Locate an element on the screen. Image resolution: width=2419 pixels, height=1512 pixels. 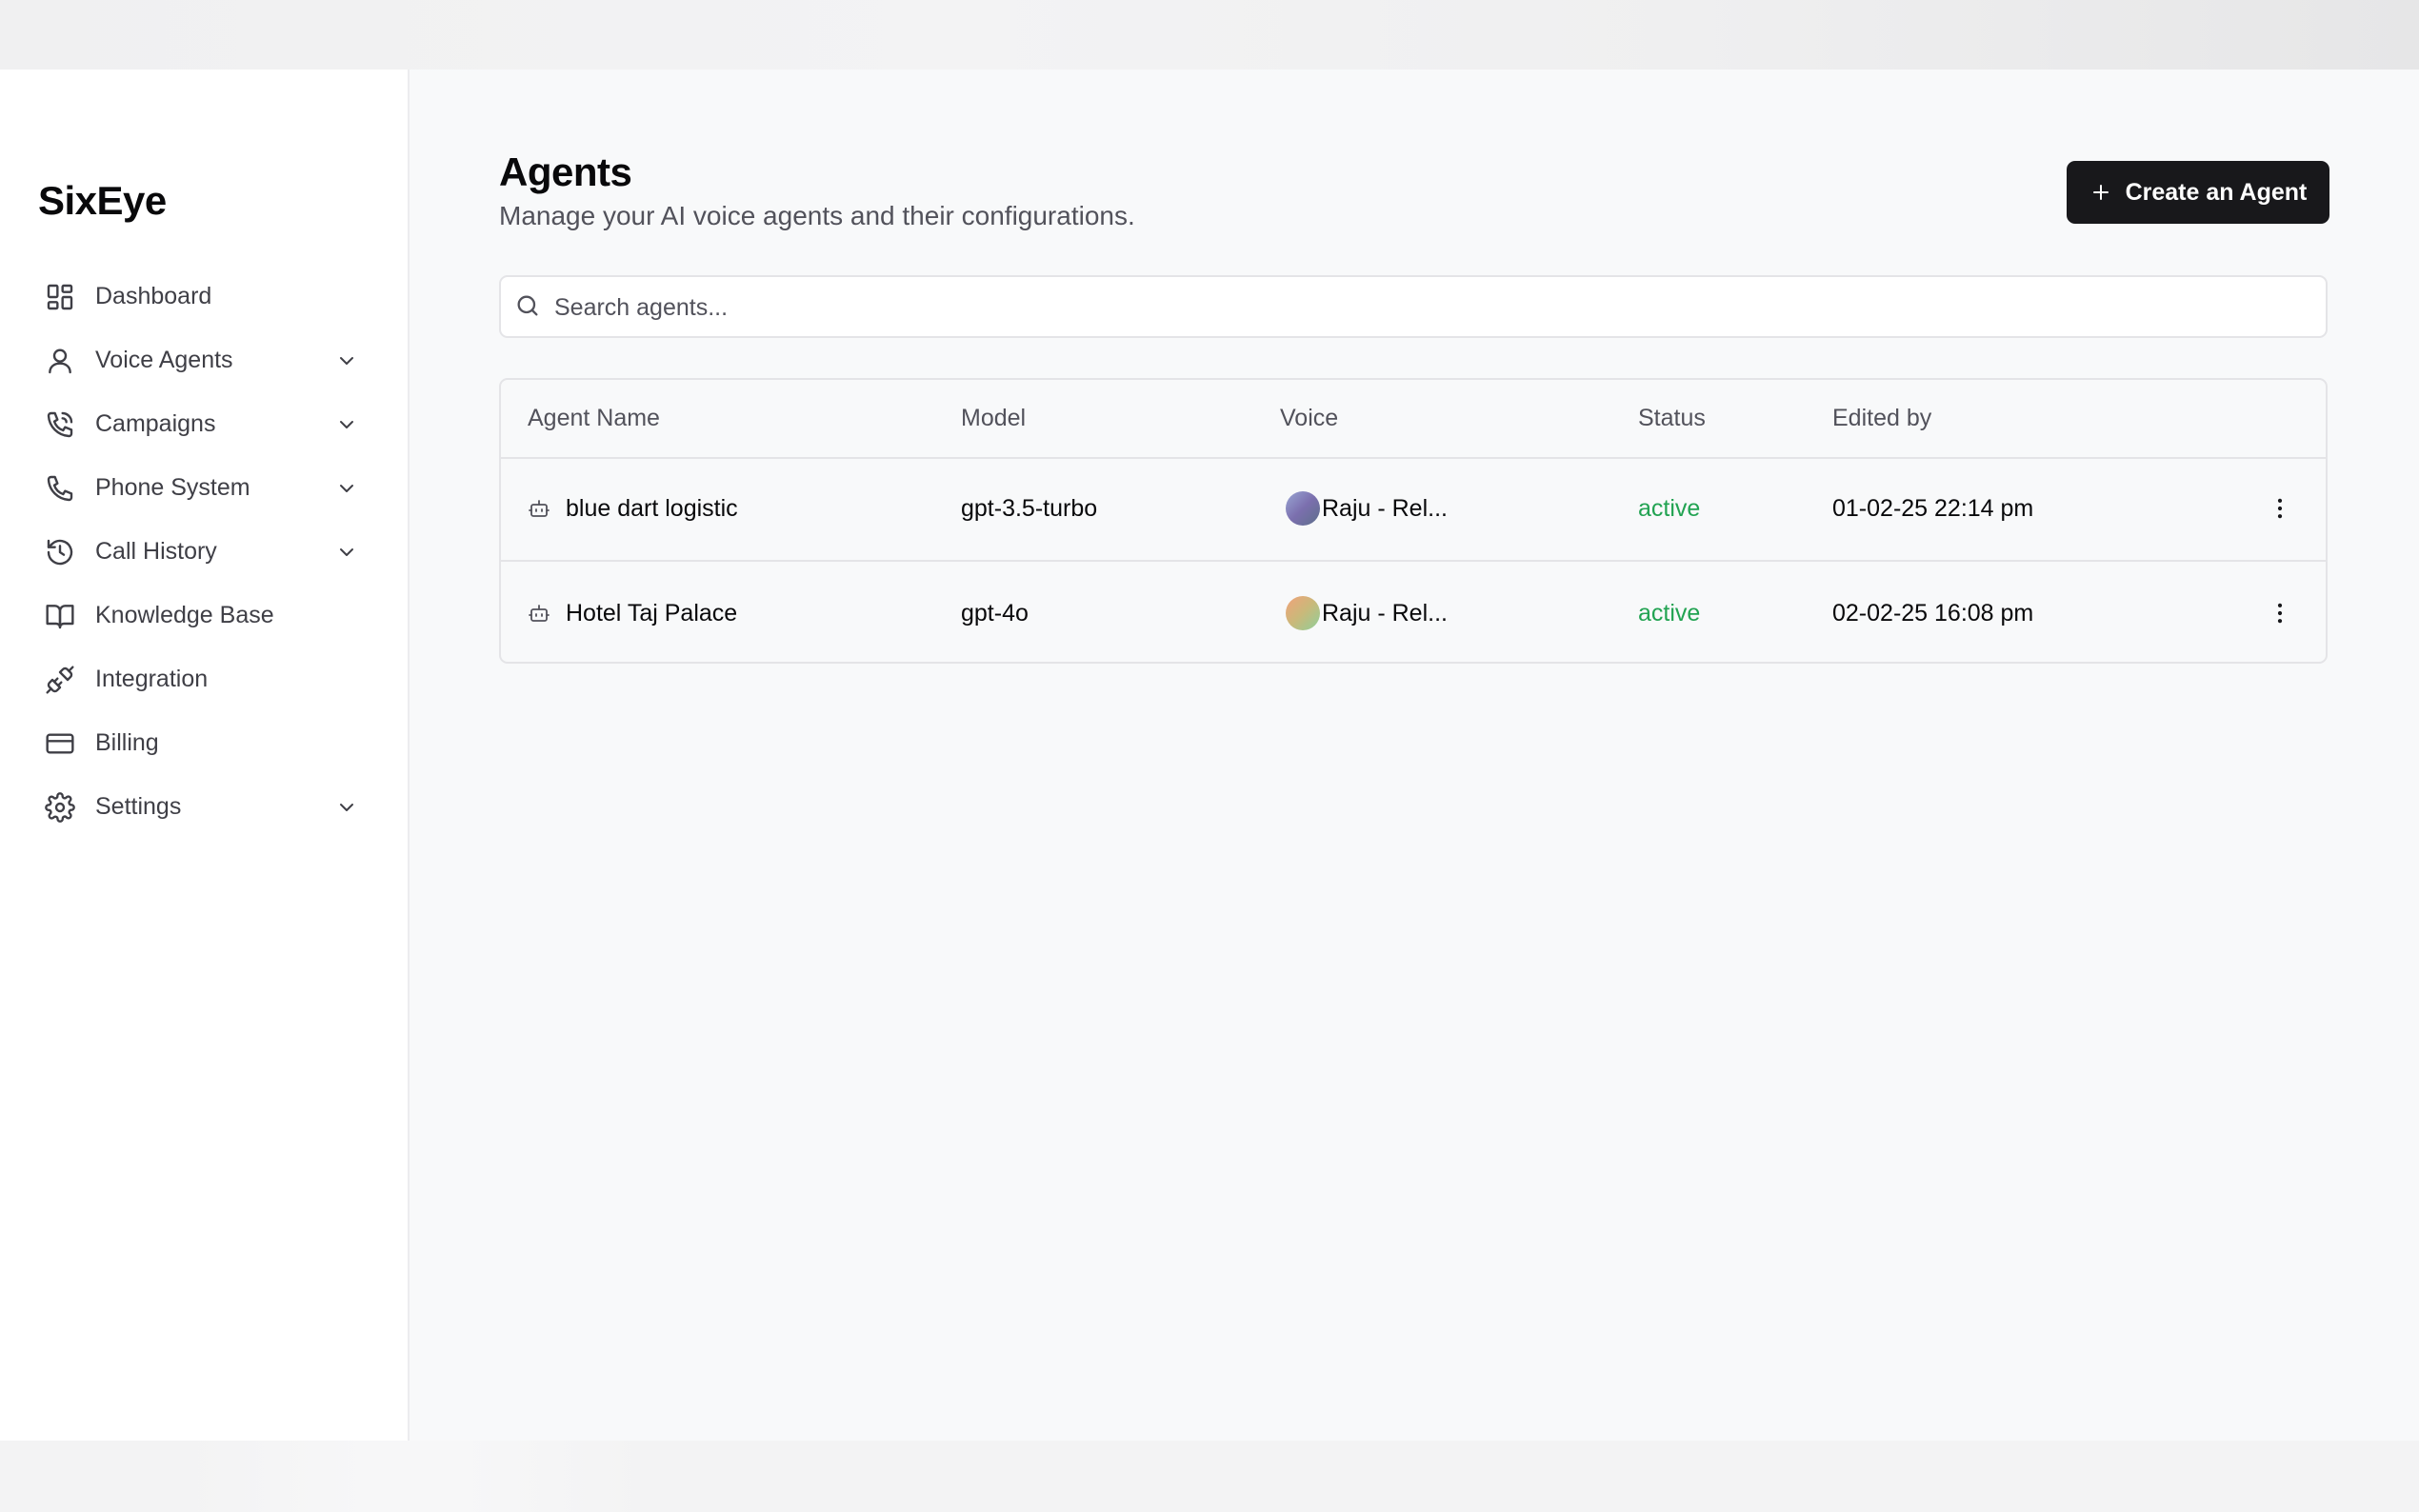
search-icon is located at coordinates (527, 305).